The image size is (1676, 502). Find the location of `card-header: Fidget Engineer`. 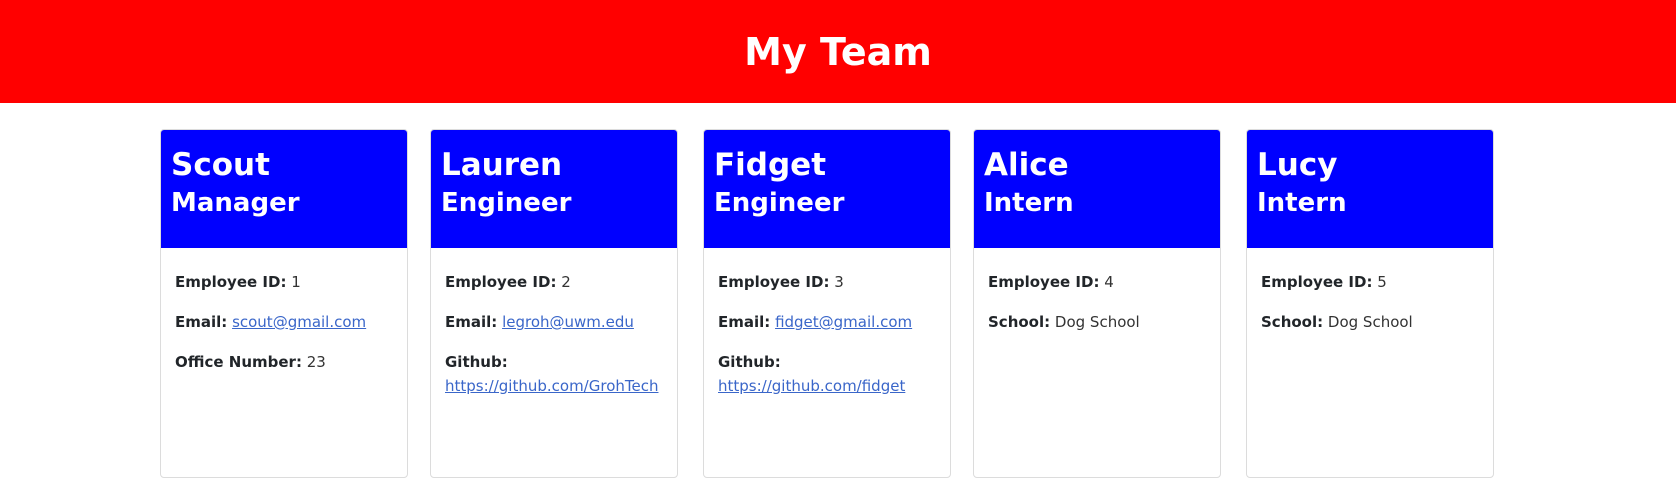

card-header: Fidget Engineer is located at coordinates (827, 189).